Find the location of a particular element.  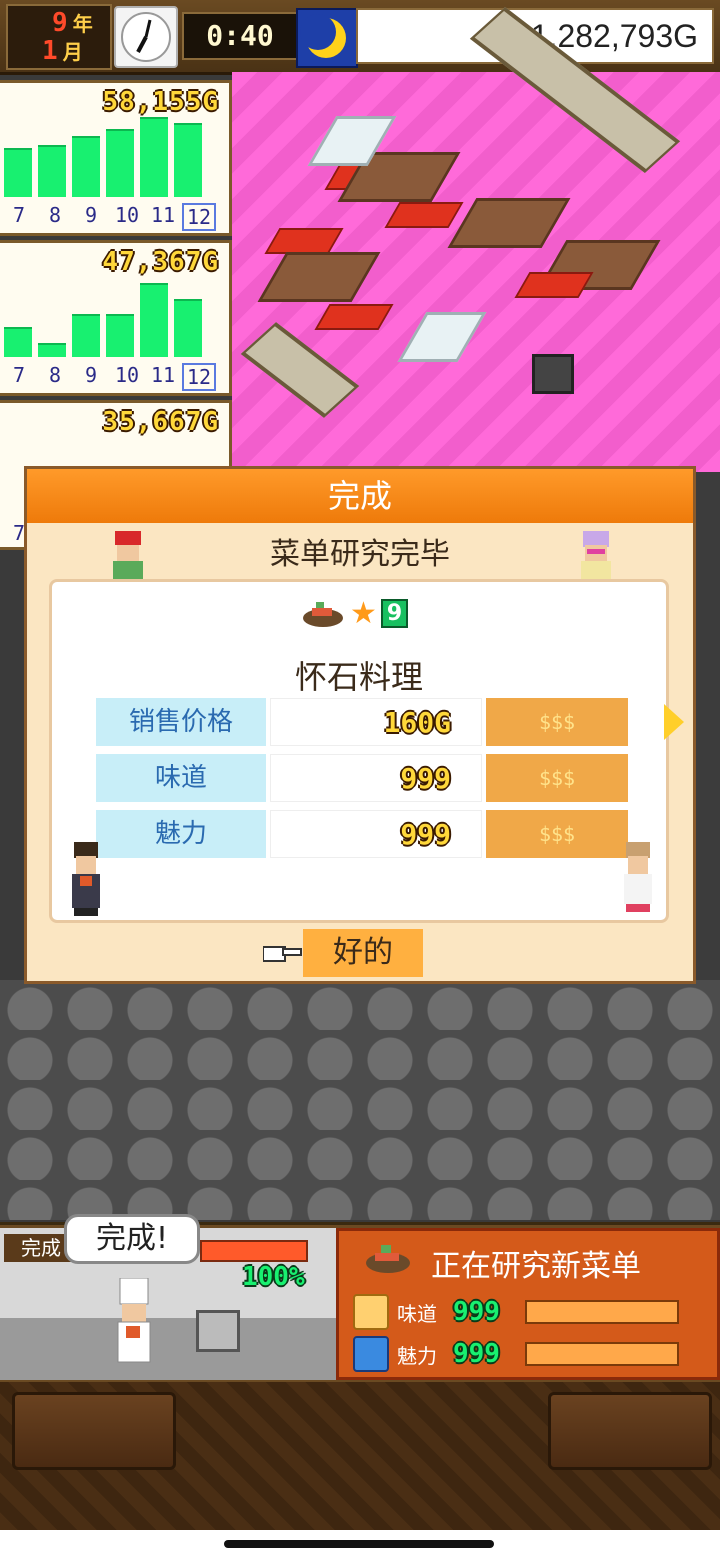

stat-row-appeal: 魅力 999 $$$ is located at coordinates (363, 834).